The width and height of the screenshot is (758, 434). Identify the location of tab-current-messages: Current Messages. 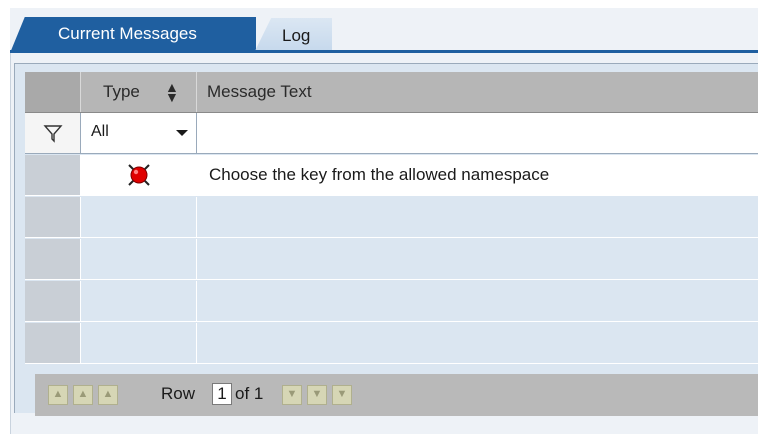
(133, 35).